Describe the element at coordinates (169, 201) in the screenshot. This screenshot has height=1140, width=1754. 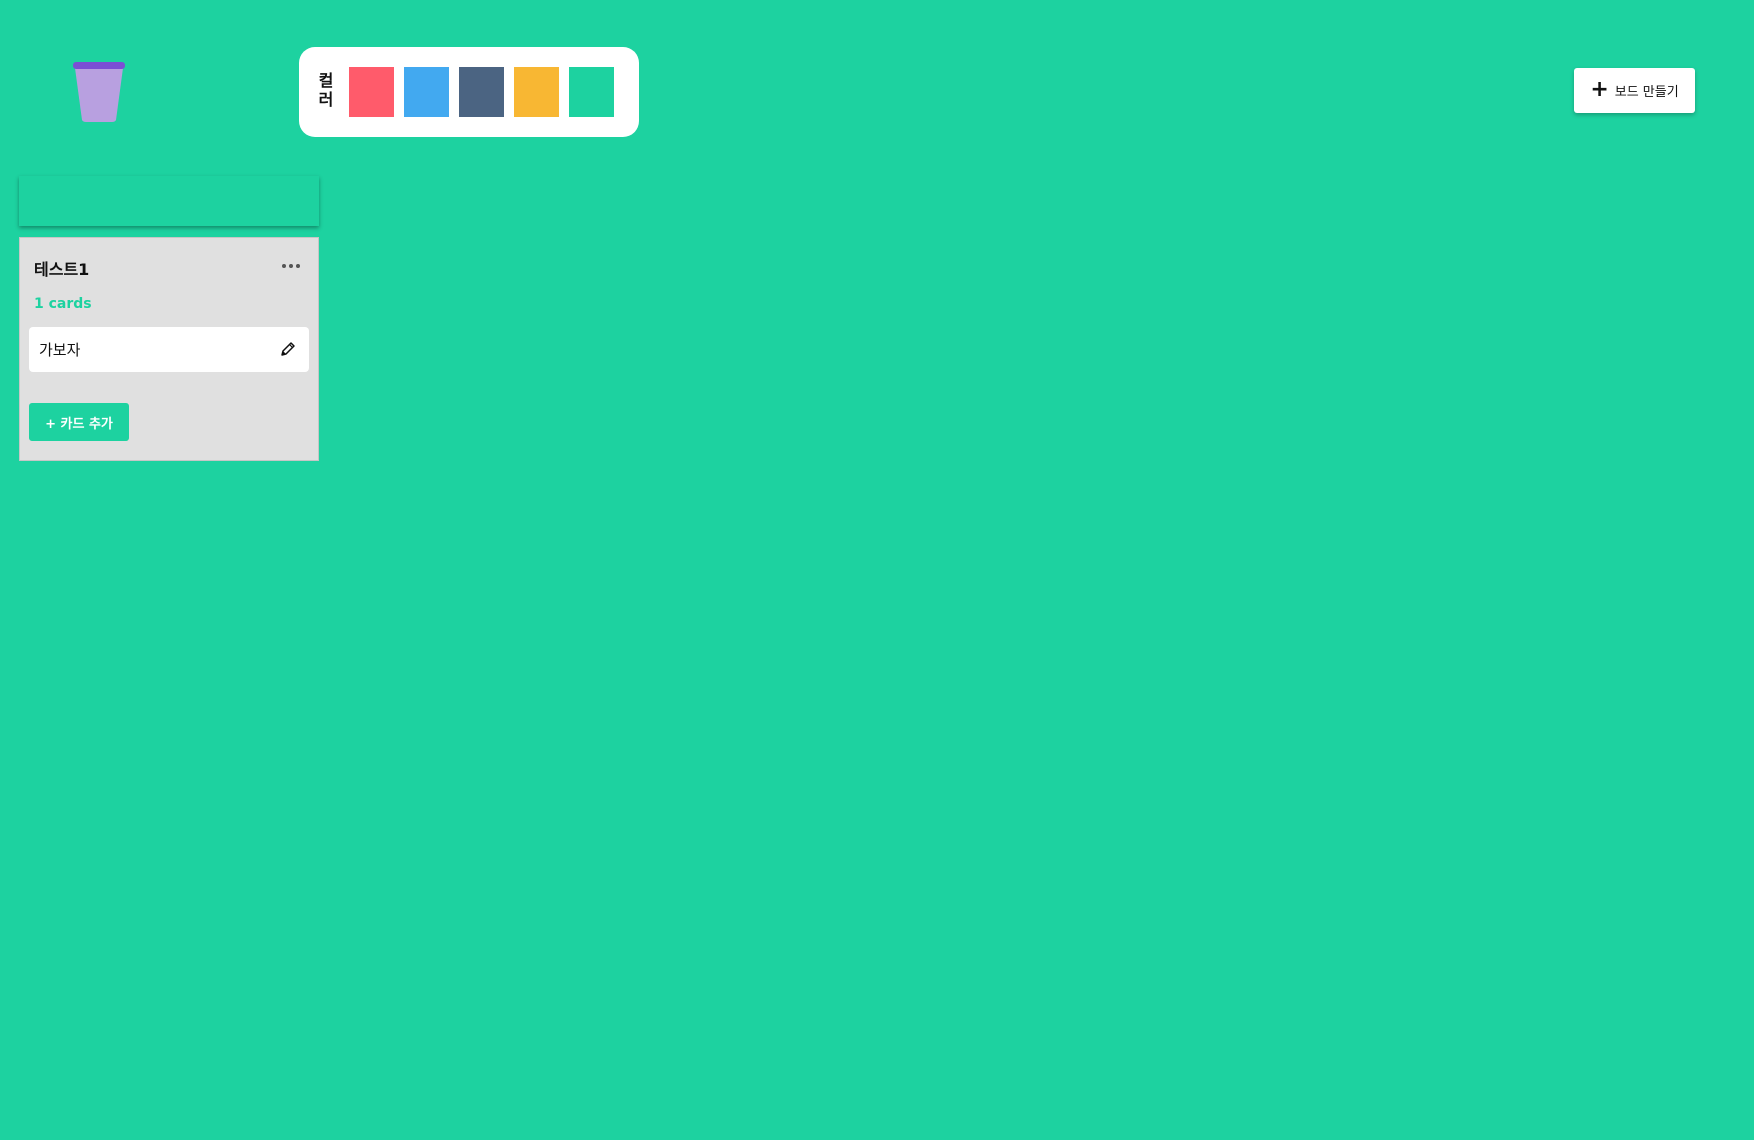
I see `board-header-bar` at that location.